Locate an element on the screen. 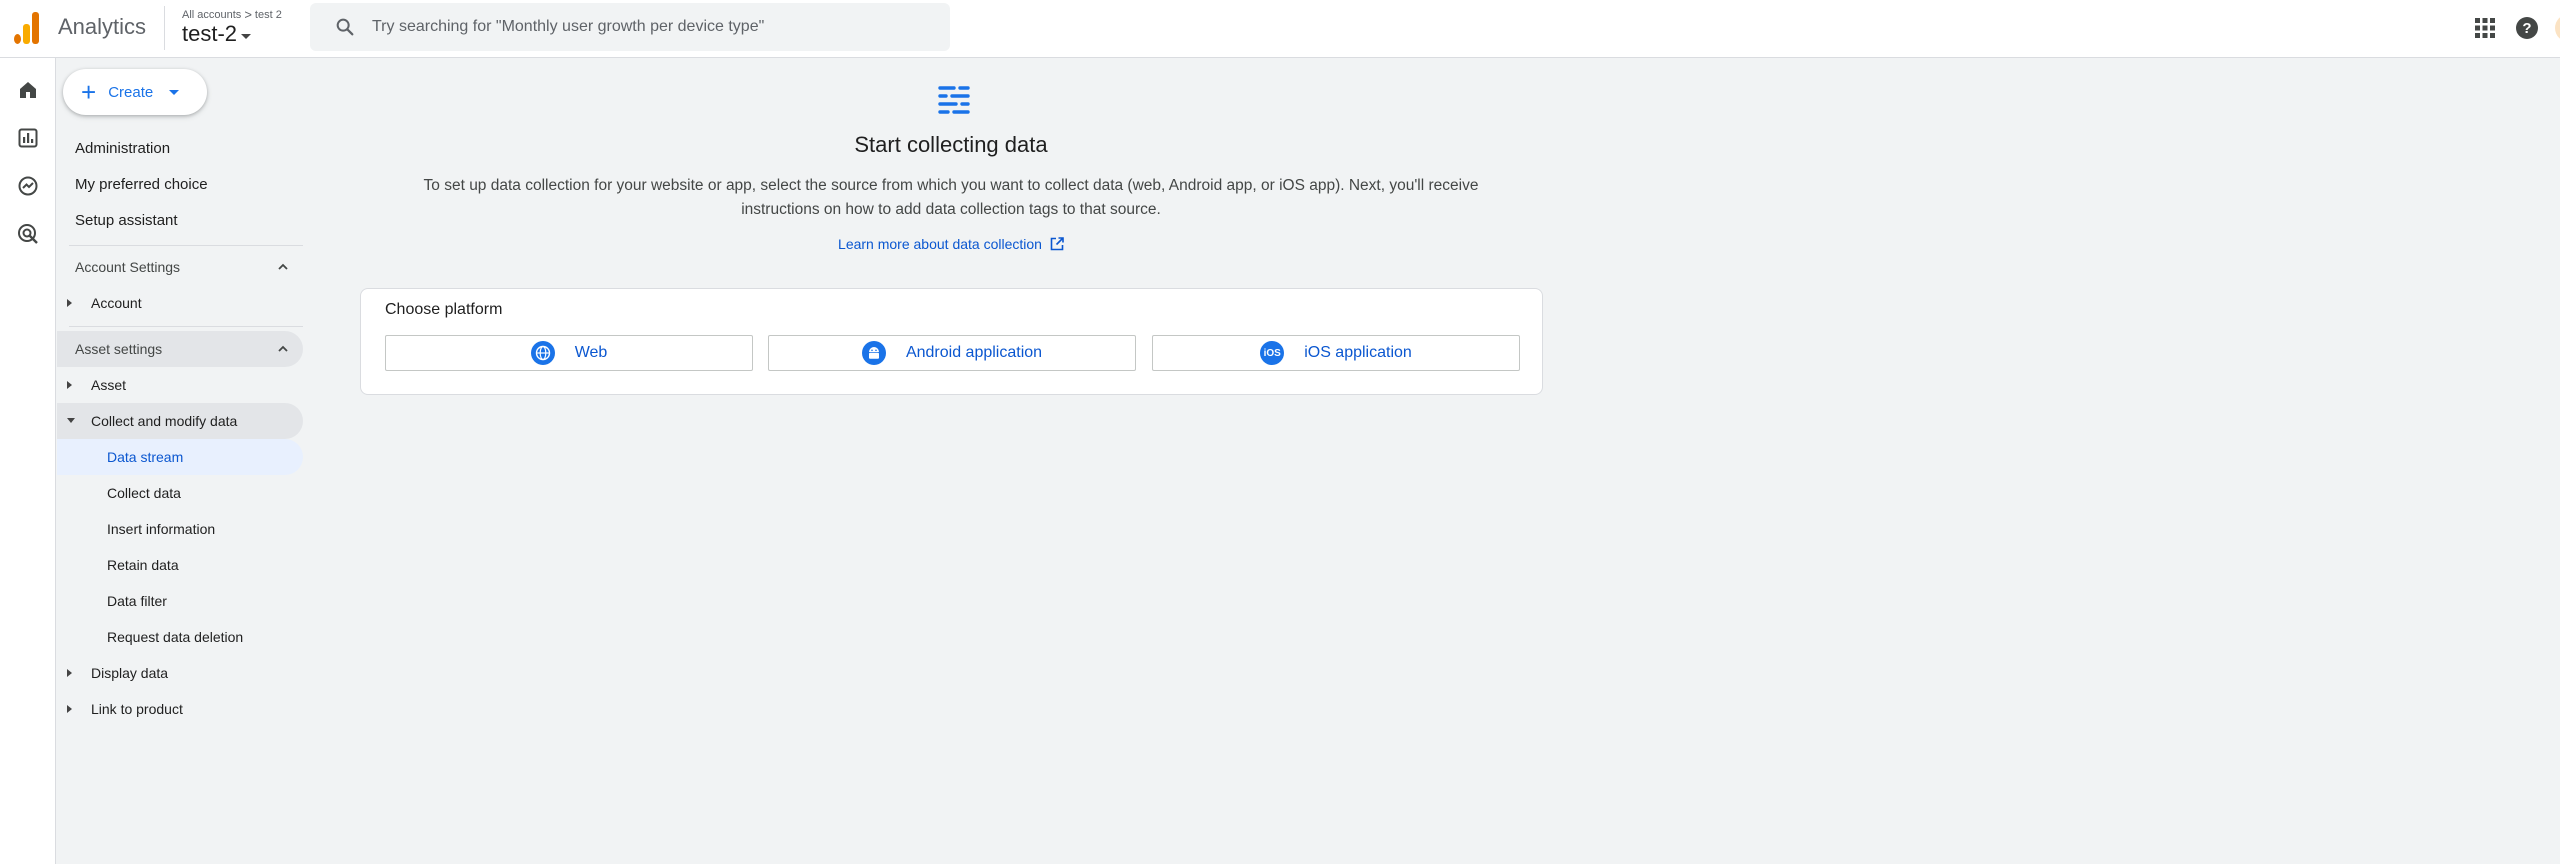  open-in-new-icon is located at coordinates (1057, 244).